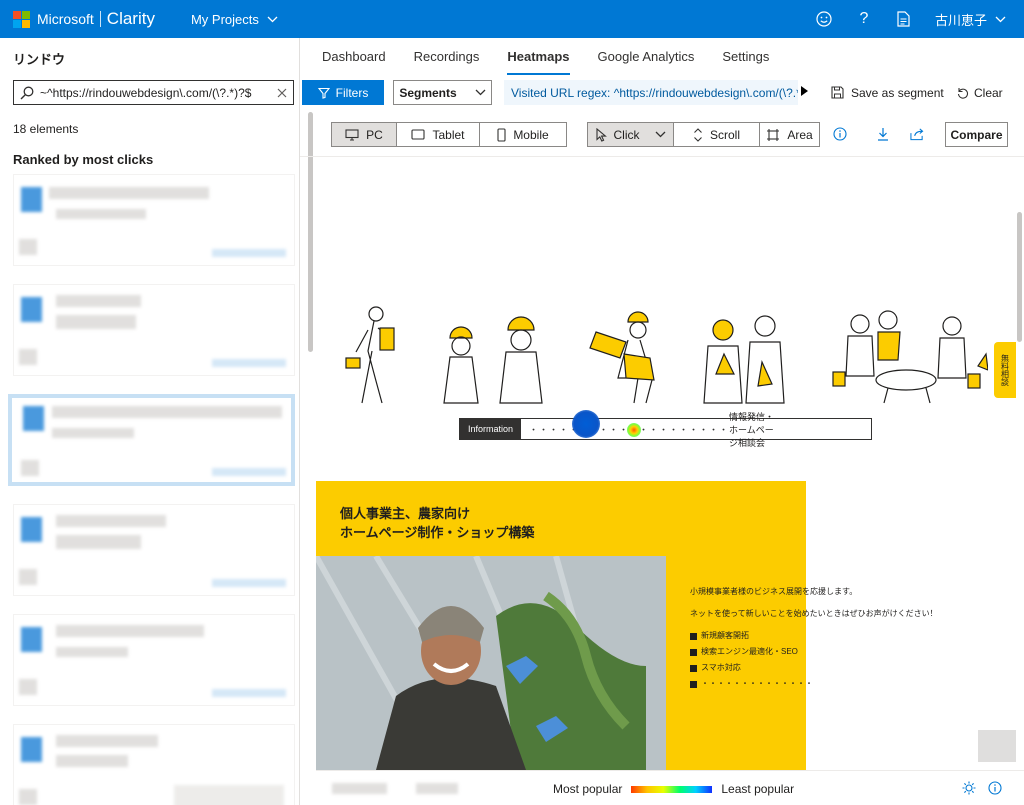  I want to click on tab-heatmaps: Heatmaps, so click(538, 56).